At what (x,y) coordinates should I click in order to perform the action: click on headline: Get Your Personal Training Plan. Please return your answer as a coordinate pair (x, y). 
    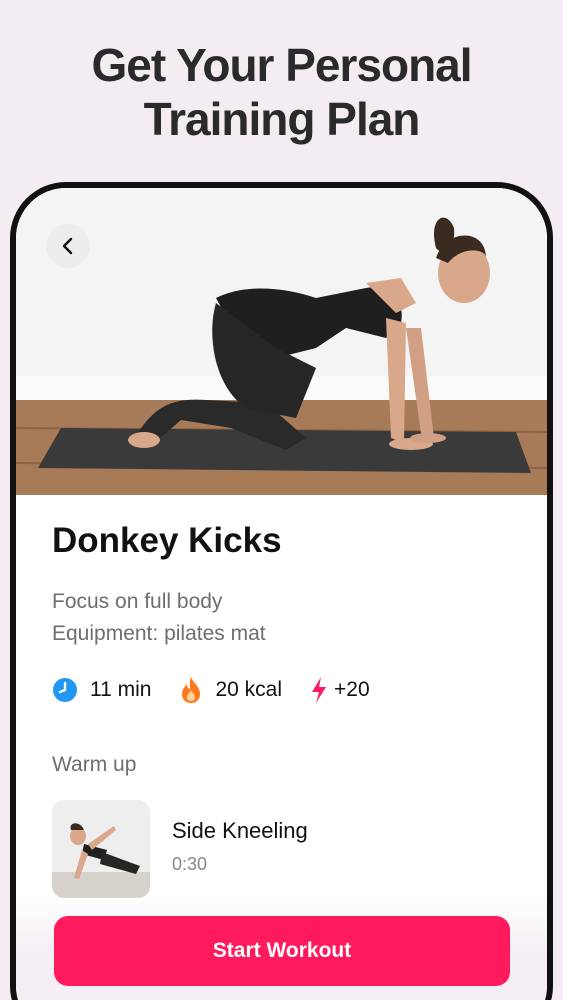
    Looking at the image, I should click on (281, 92).